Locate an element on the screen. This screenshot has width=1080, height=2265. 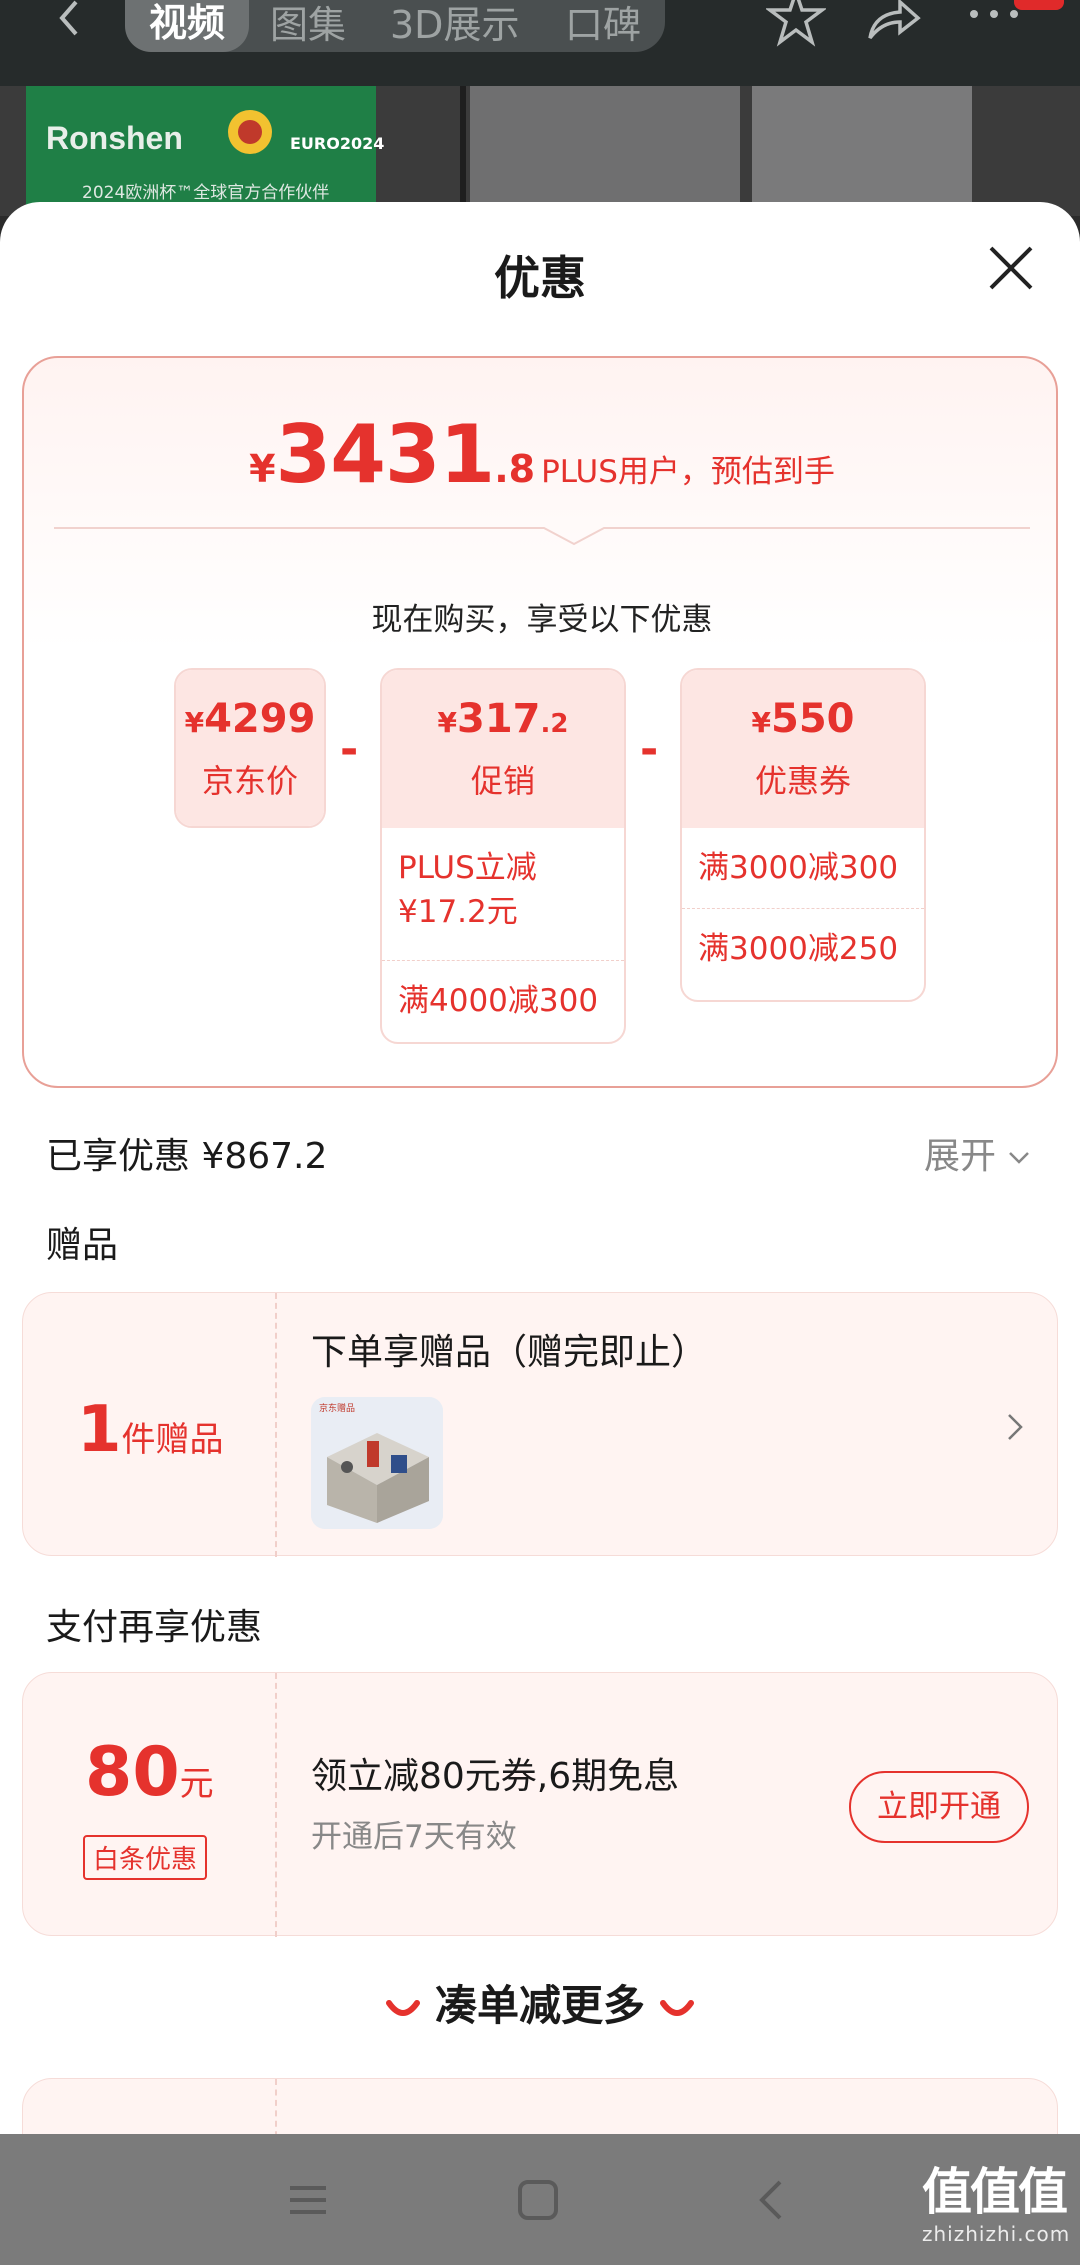
watermark-logo: 值值值 is located at coordinates (995, 2192).